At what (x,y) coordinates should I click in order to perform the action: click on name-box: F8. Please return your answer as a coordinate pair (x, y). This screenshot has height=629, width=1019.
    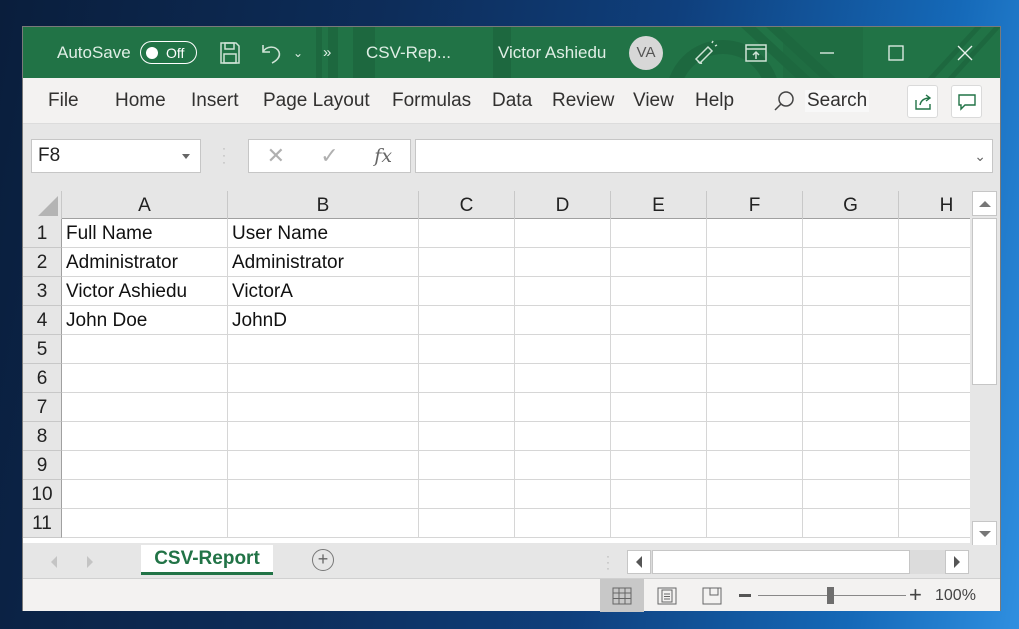
    Looking at the image, I should click on (116, 156).